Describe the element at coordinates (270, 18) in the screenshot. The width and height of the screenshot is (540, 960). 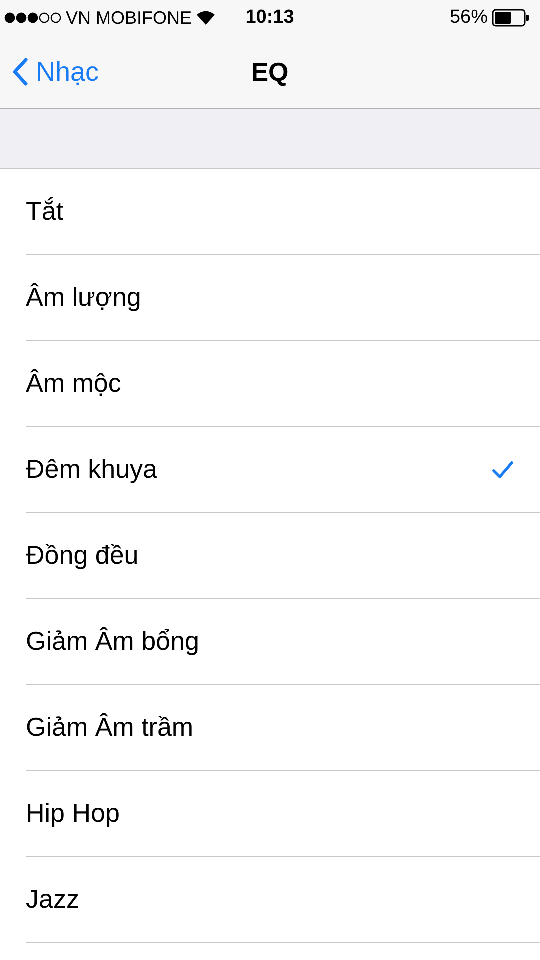
I see `status-time: 10:13` at that location.